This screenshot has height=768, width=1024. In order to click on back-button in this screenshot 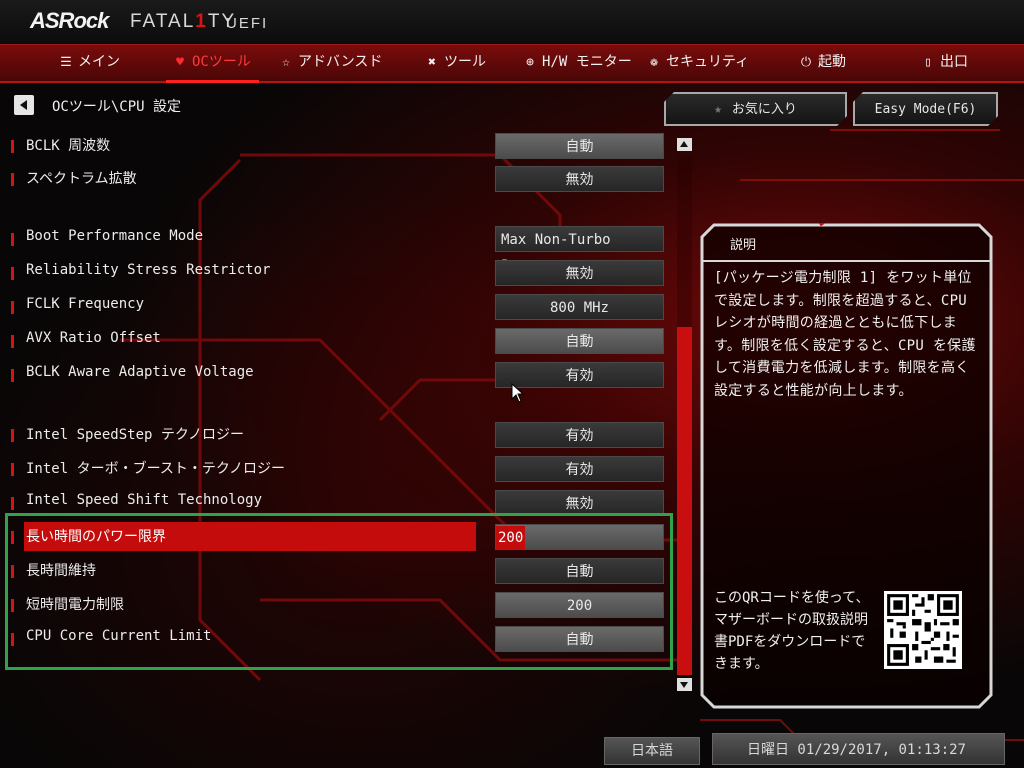, I will do `click(24, 105)`.